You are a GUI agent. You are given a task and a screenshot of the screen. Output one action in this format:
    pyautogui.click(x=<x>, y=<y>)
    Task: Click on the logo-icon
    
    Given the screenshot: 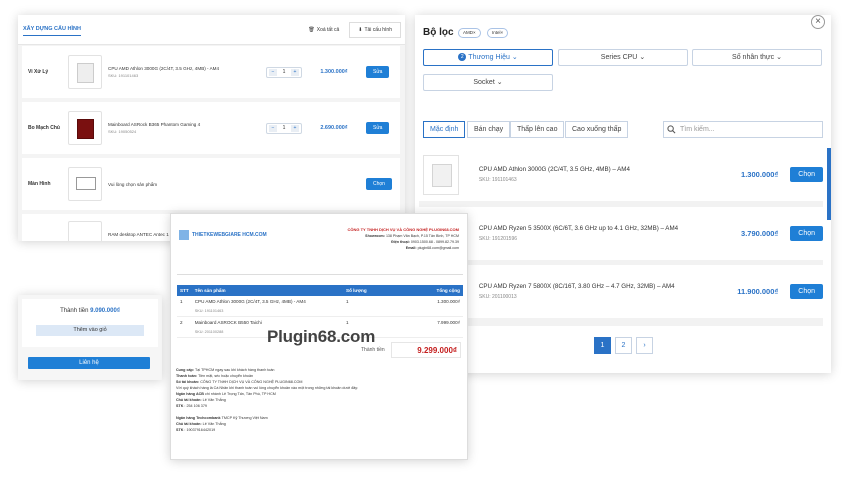 What is the action you would take?
    pyautogui.click(x=184, y=235)
    